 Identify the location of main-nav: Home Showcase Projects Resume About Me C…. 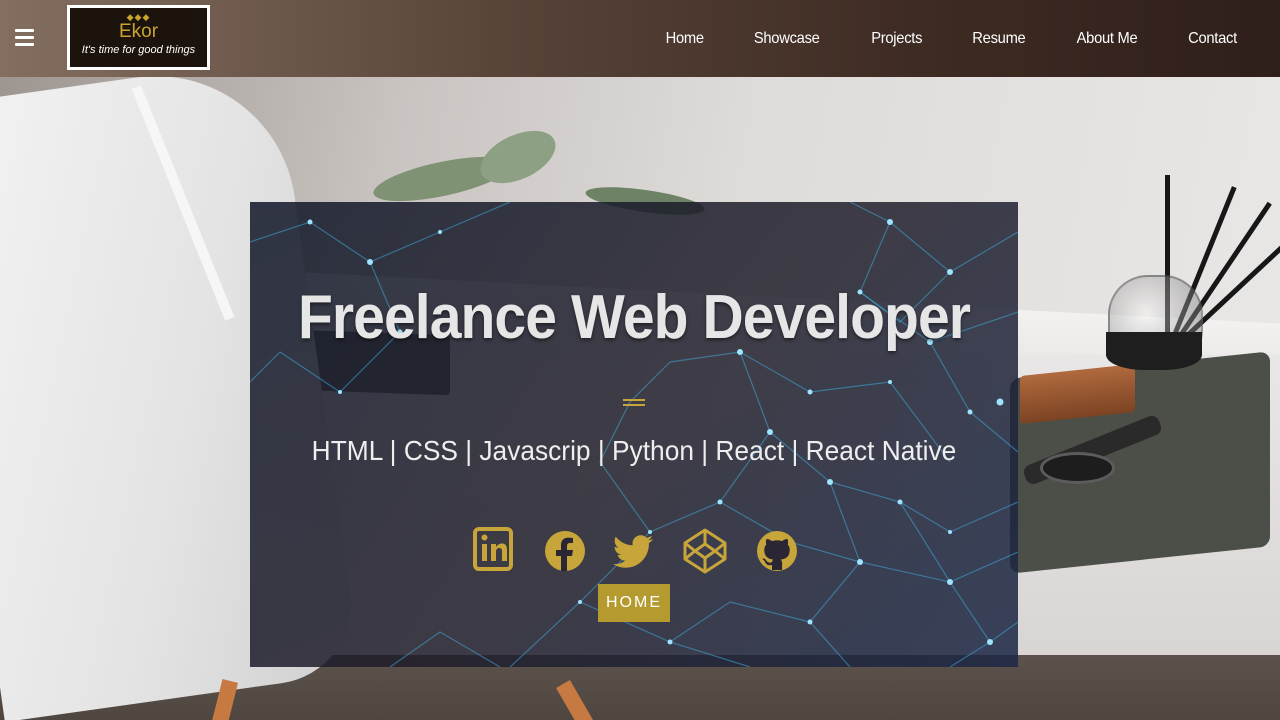
(928, 38).